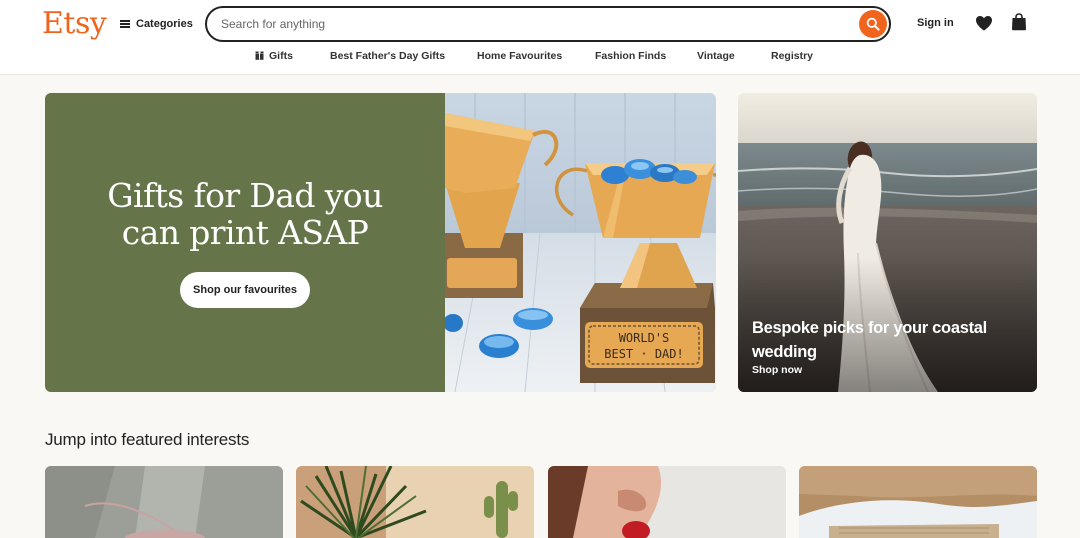  What do you see at coordinates (869, 340) in the screenshot?
I see `coastal-wedding-title: Bespoke picks for your coastal wedding` at bounding box center [869, 340].